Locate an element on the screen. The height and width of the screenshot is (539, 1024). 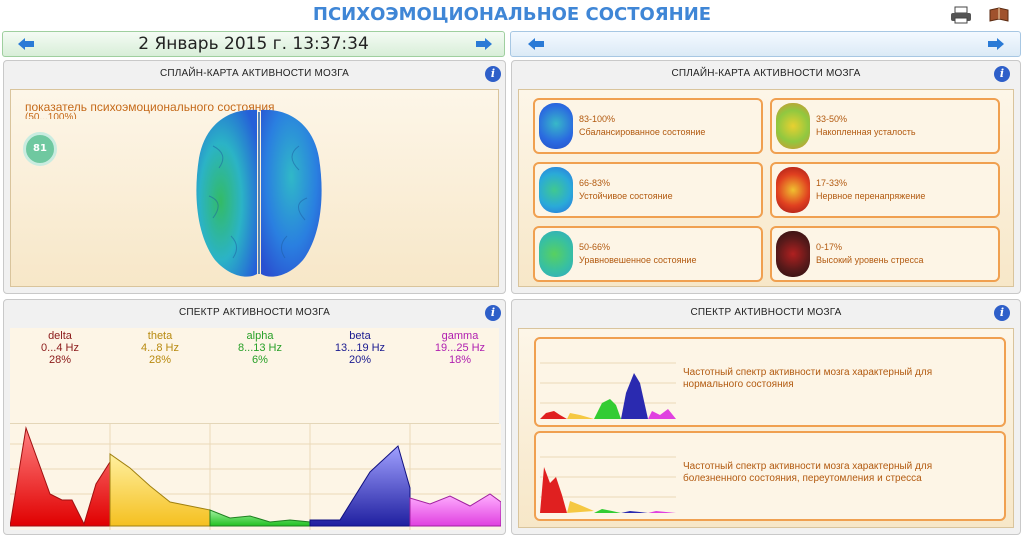
band-name: alpha is located at coordinates (260, 336).